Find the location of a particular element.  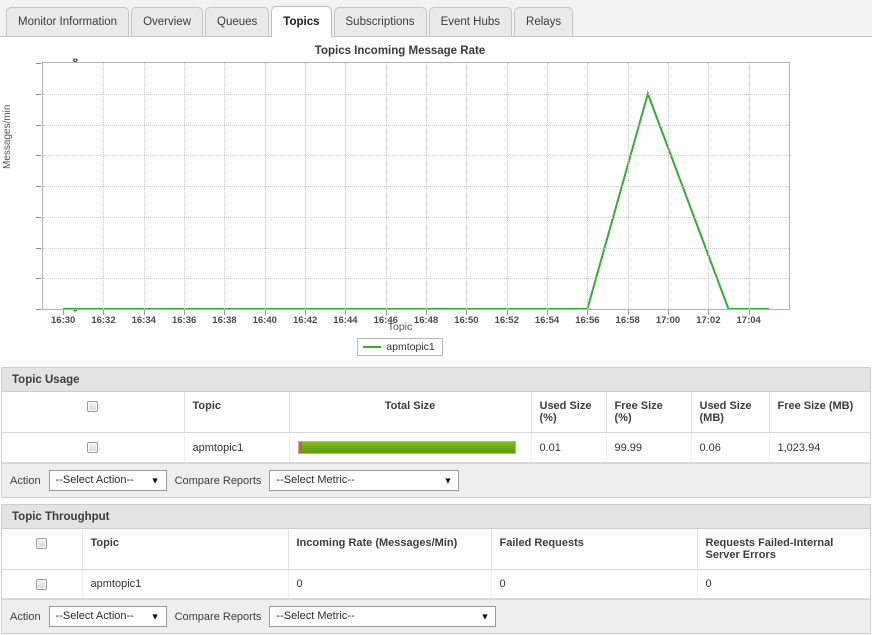

chart-x-tick-label: 17:00 is located at coordinates (668, 320).